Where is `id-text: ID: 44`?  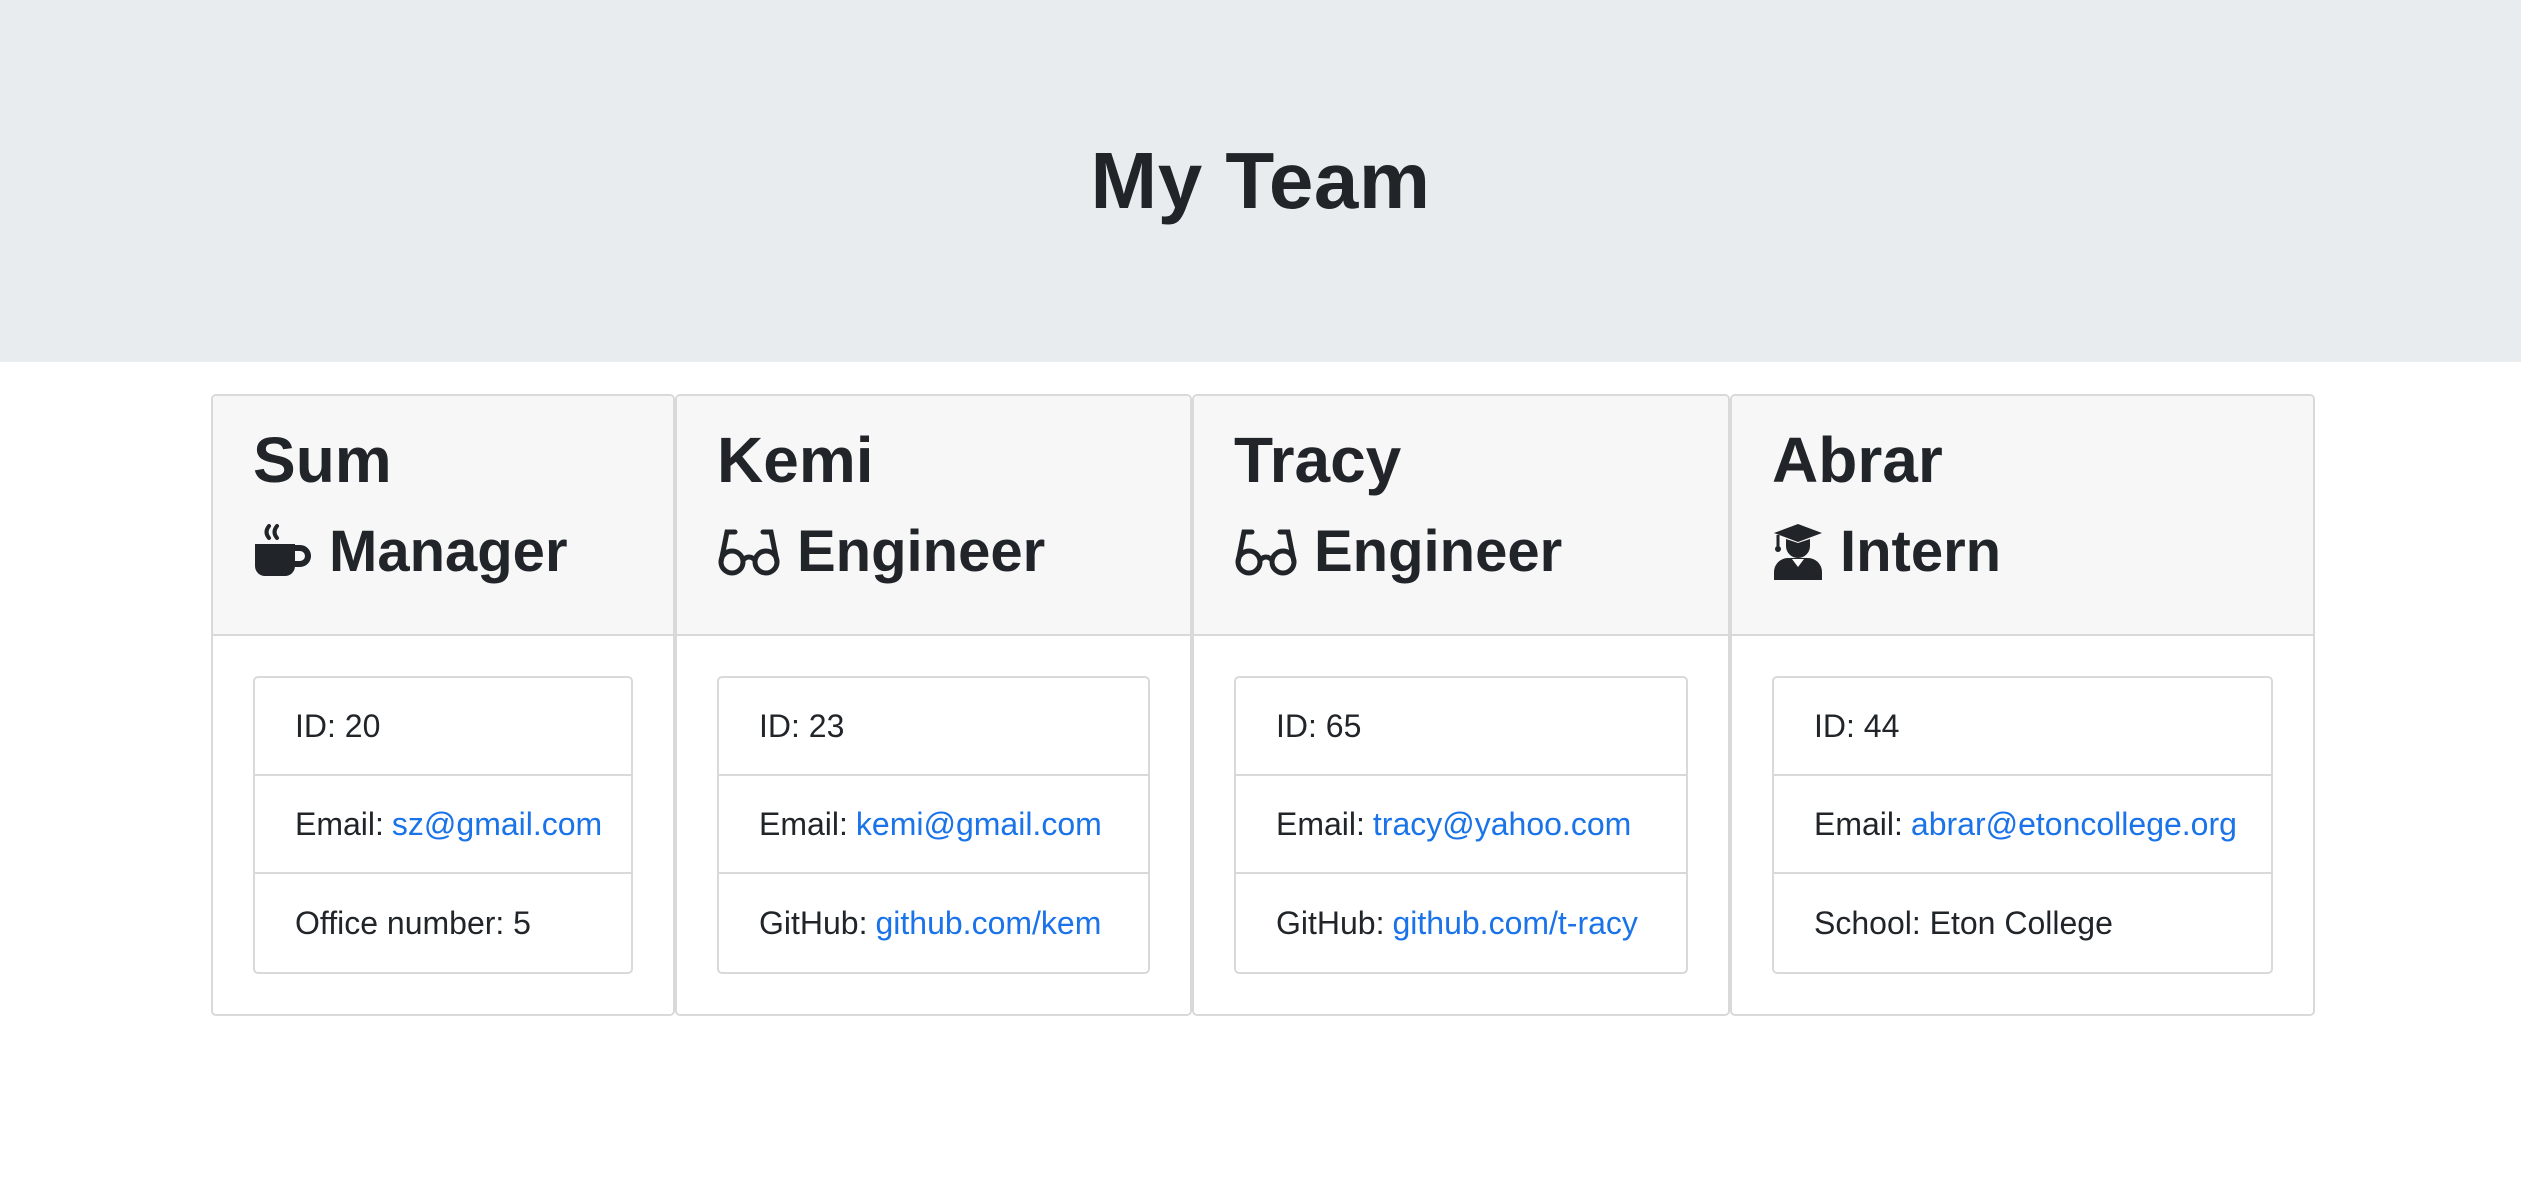 id-text: ID: 44 is located at coordinates (1857, 725).